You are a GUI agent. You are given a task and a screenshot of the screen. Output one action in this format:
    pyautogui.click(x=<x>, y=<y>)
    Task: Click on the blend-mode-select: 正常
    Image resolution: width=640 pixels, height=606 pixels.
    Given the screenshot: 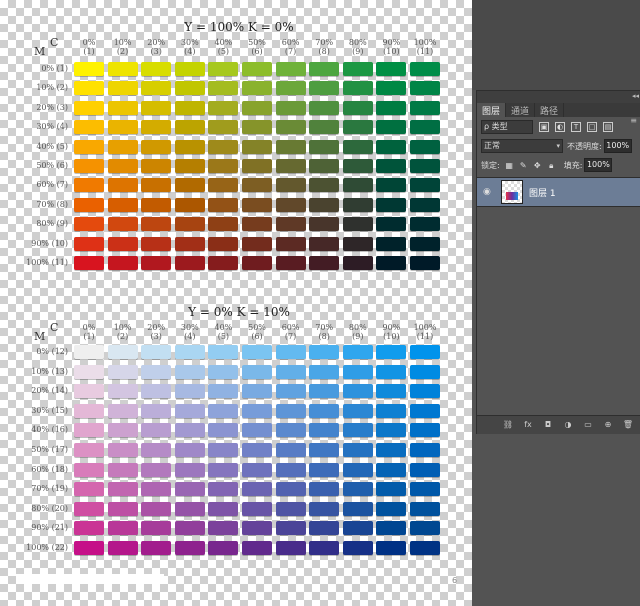 What is the action you would take?
    pyautogui.click(x=522, y=146)
    